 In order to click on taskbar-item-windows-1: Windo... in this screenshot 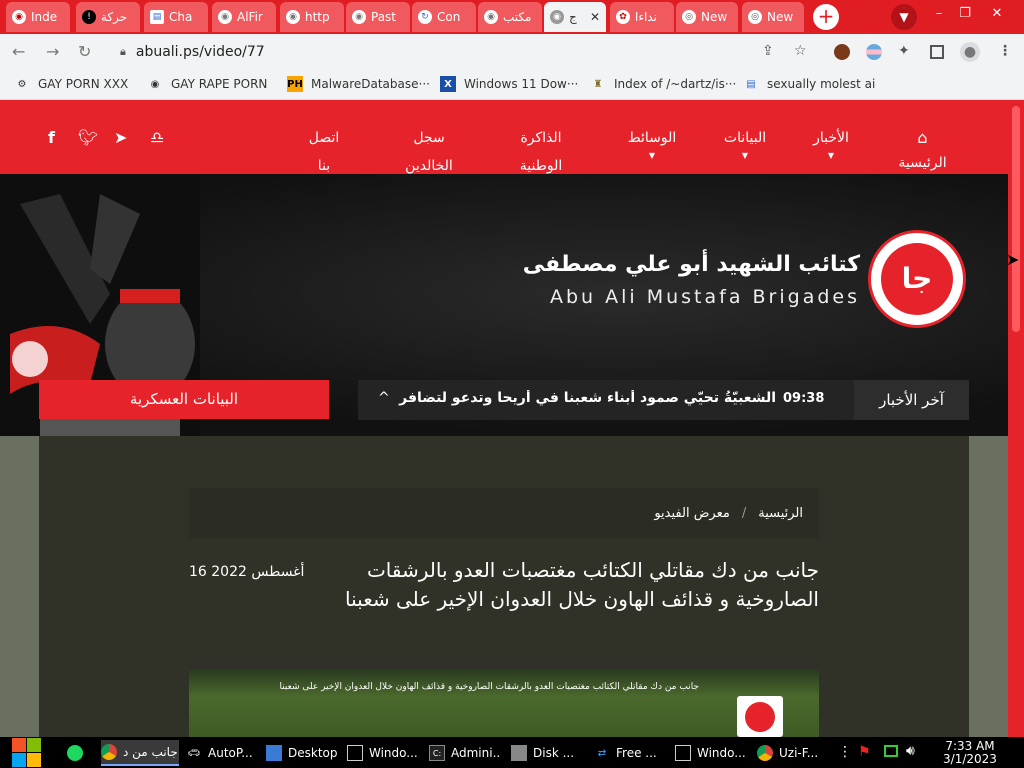, I will do `click(382, 753)`.